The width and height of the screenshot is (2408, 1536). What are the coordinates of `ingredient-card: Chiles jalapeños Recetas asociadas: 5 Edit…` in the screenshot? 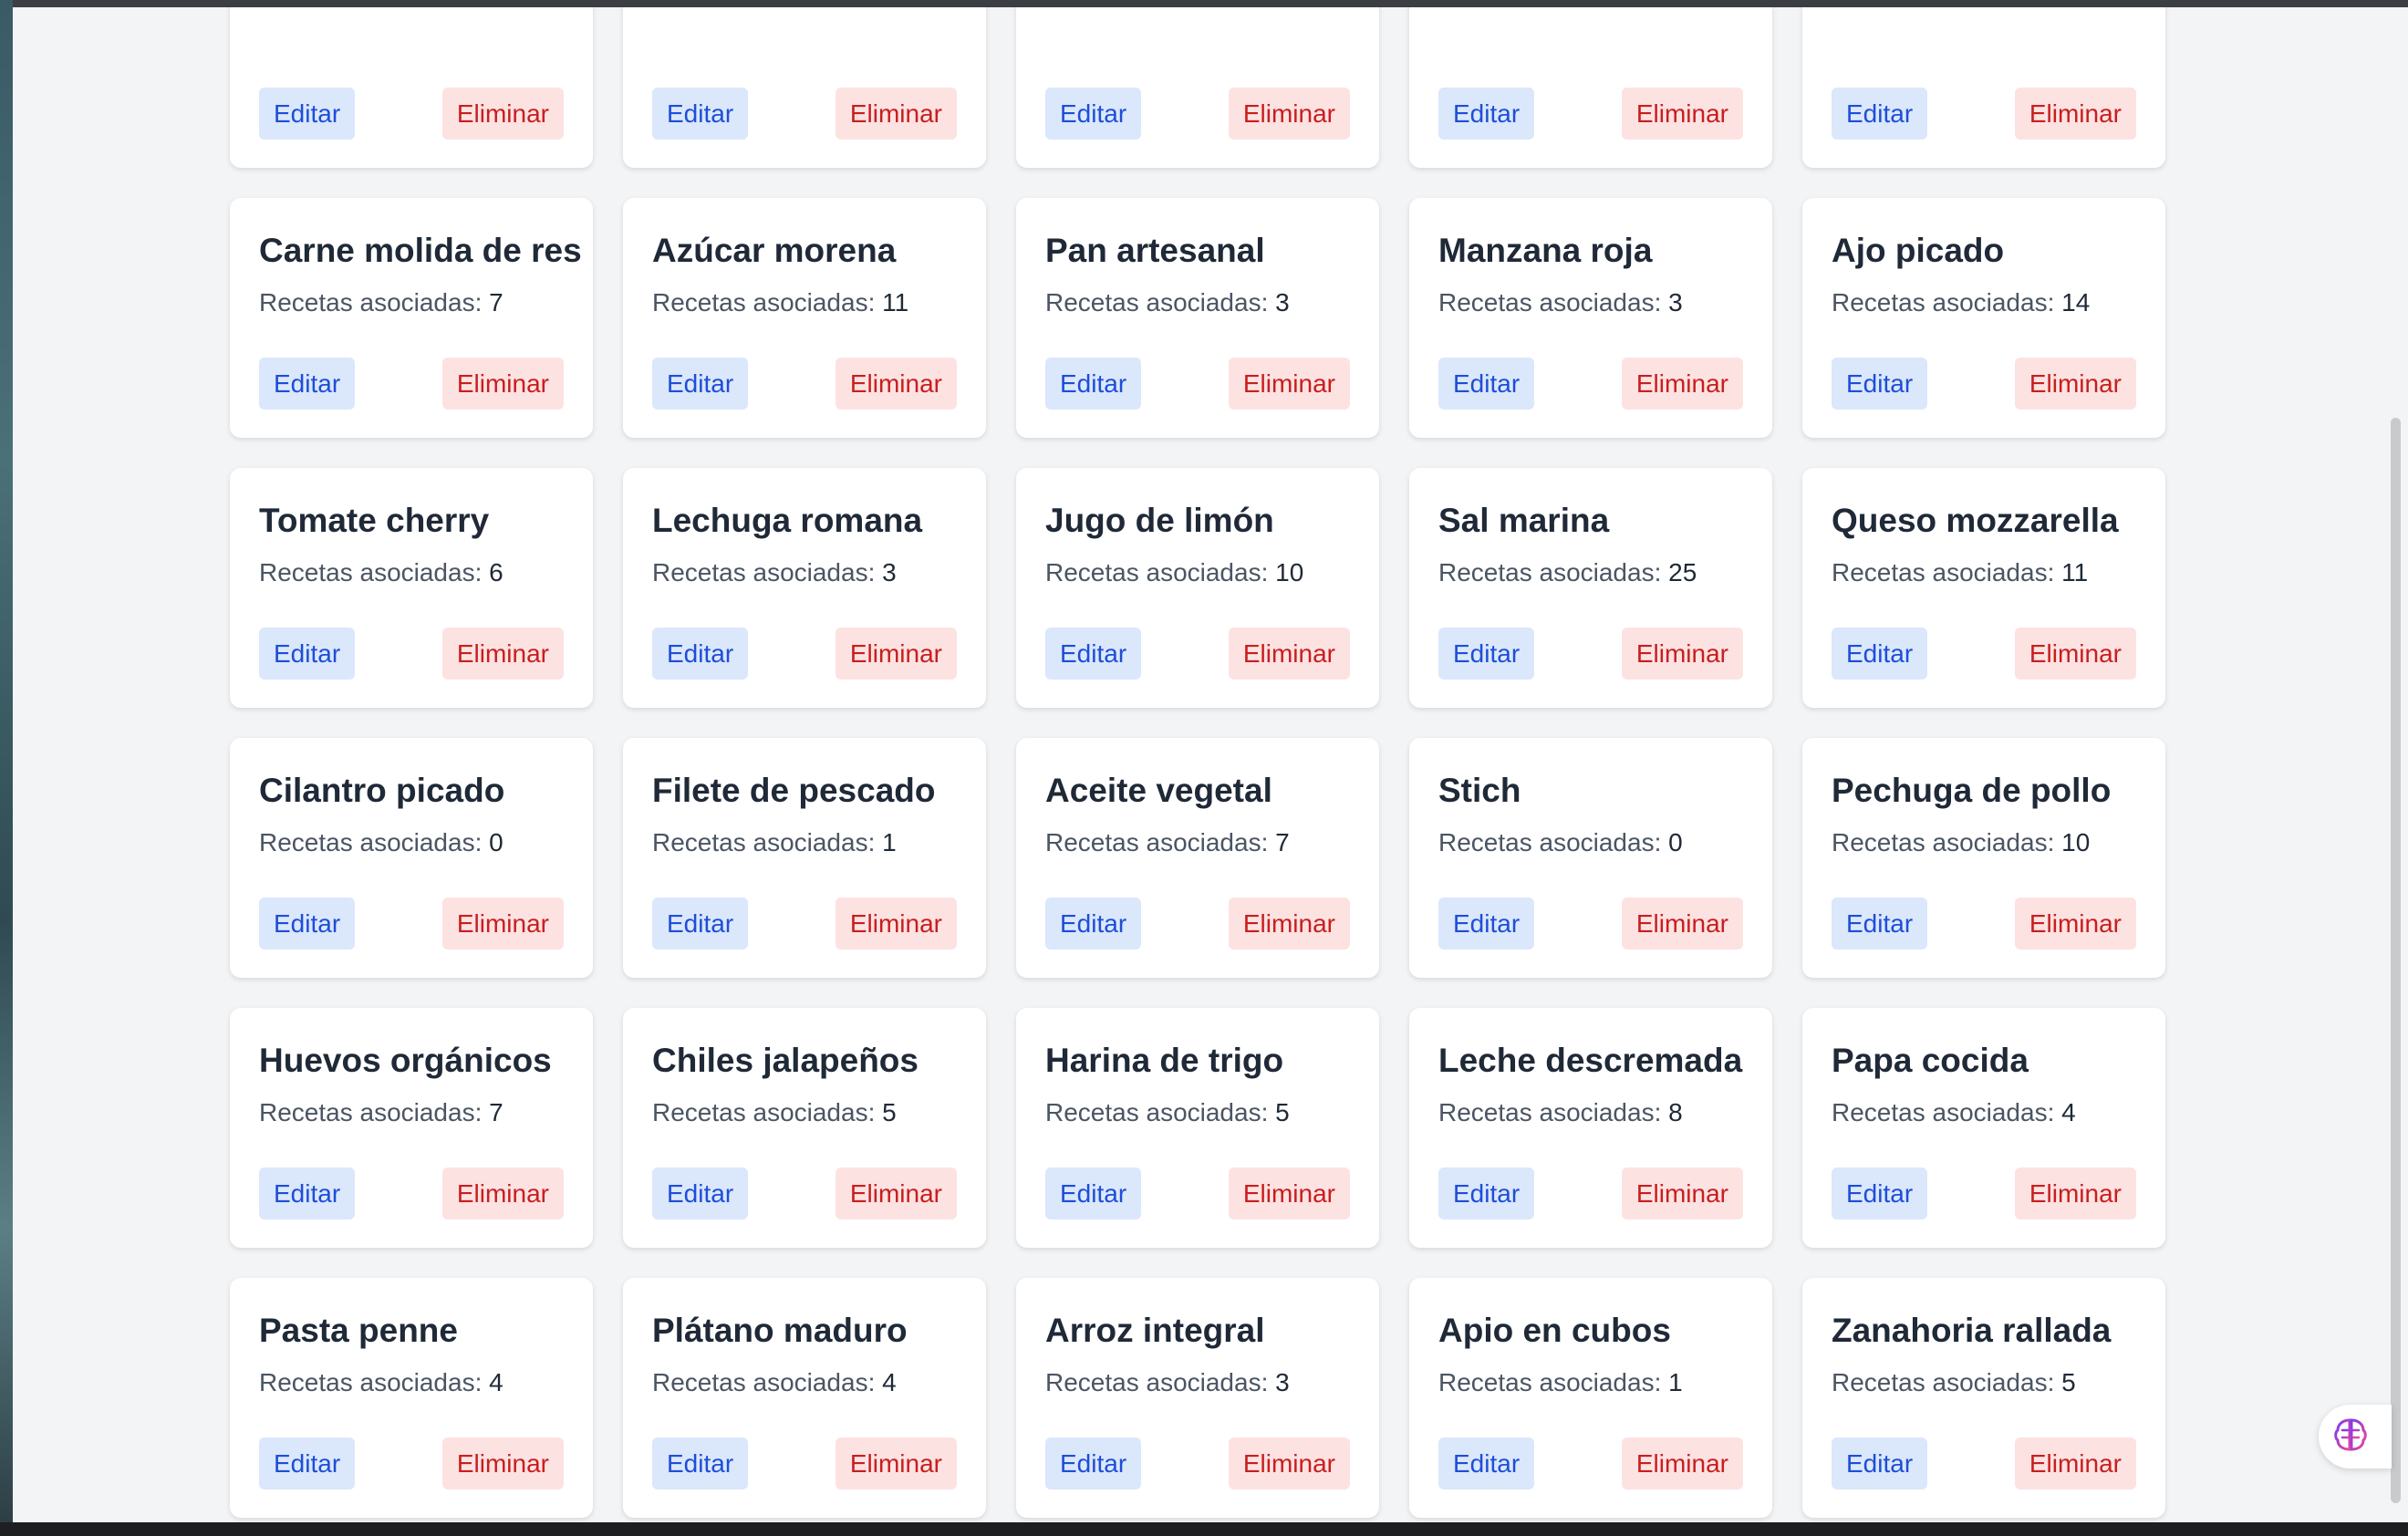 It's located at (805, 1128).